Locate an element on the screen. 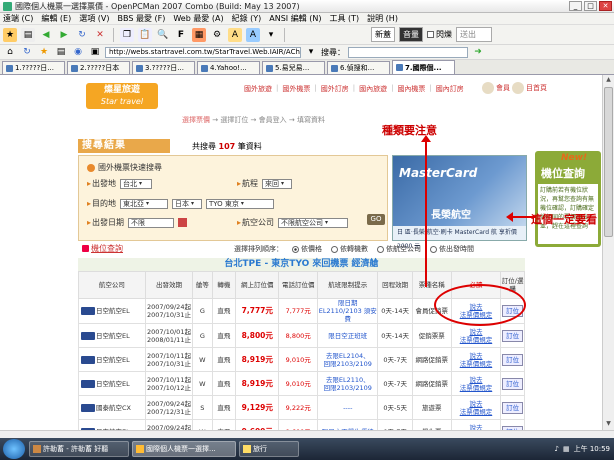  history-icon: ▤ is located at coordinates (61, 52).